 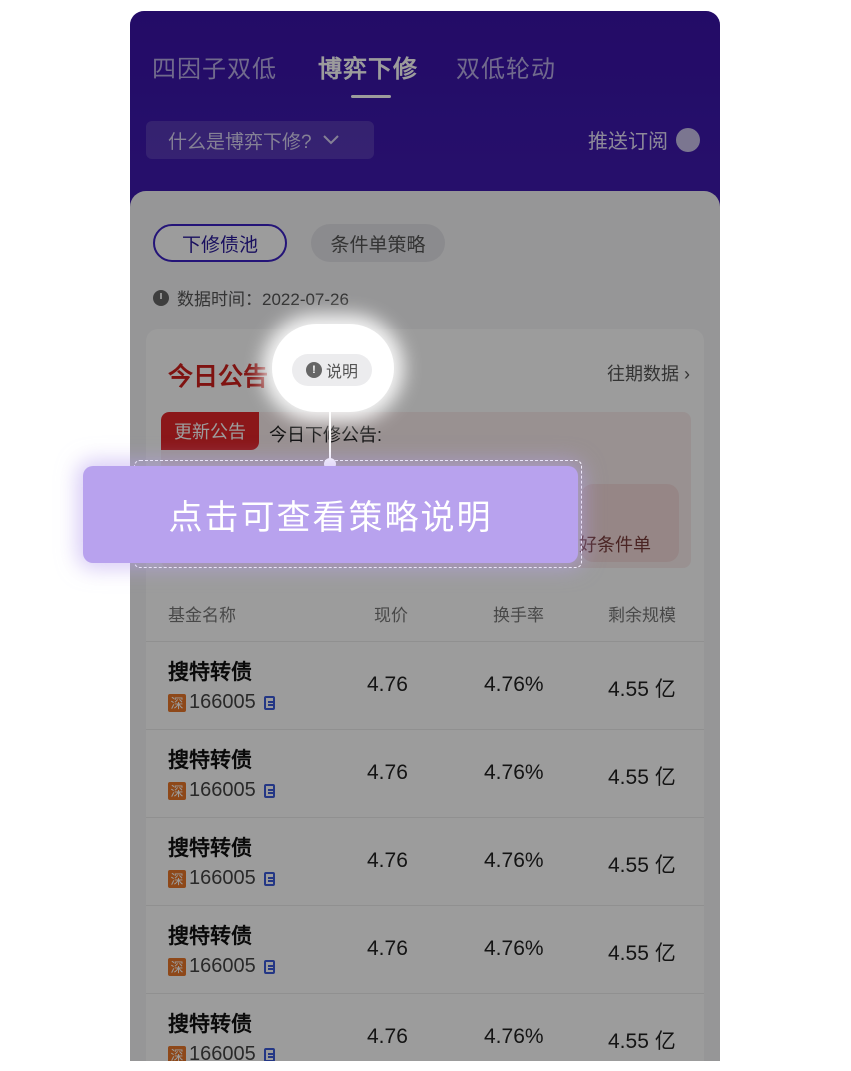 What do you see at coordinates (688, 139) in the screenshot?
I see `subscribe-toggle` at bounding box center [688, 139].